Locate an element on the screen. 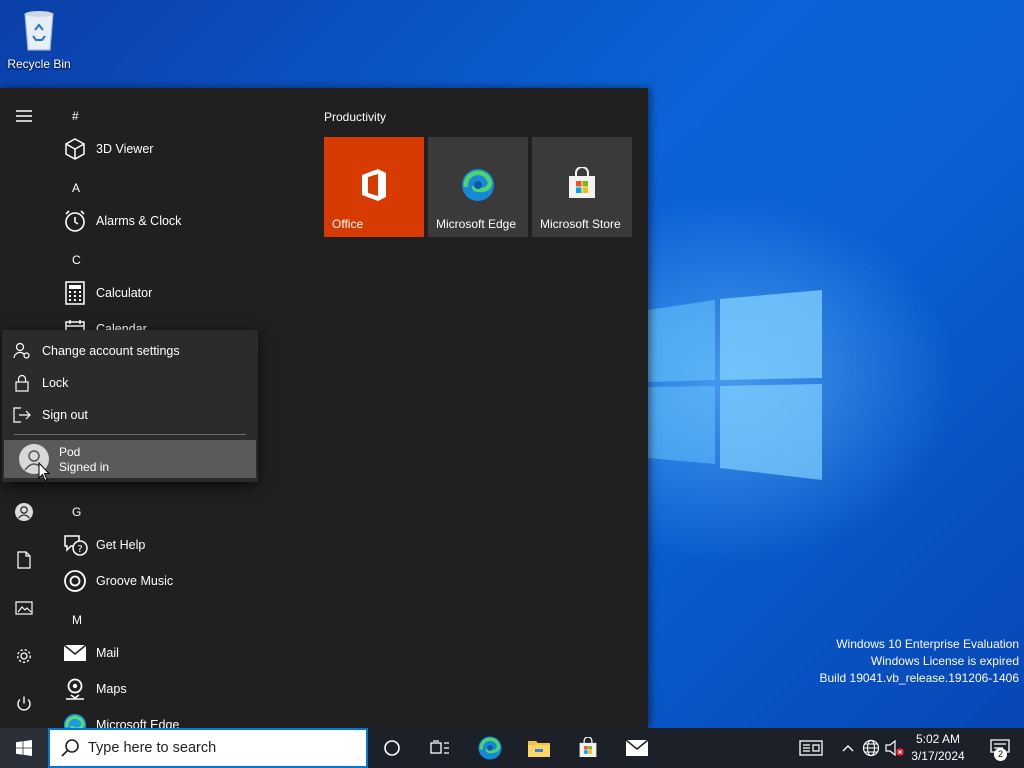 The image size is (1024, 768). search-placeholder: Type here to search is located at coordinates (152, 748).